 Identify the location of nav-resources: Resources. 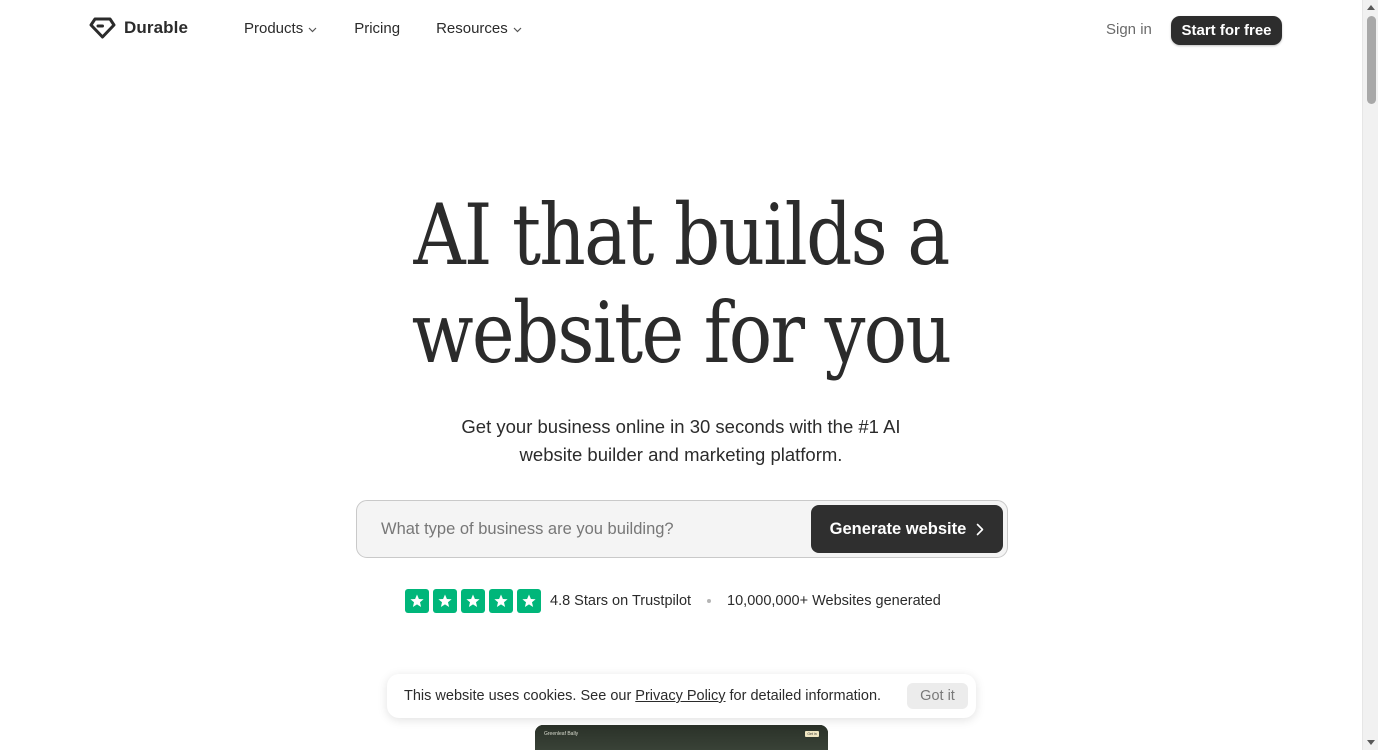
(479, 28).